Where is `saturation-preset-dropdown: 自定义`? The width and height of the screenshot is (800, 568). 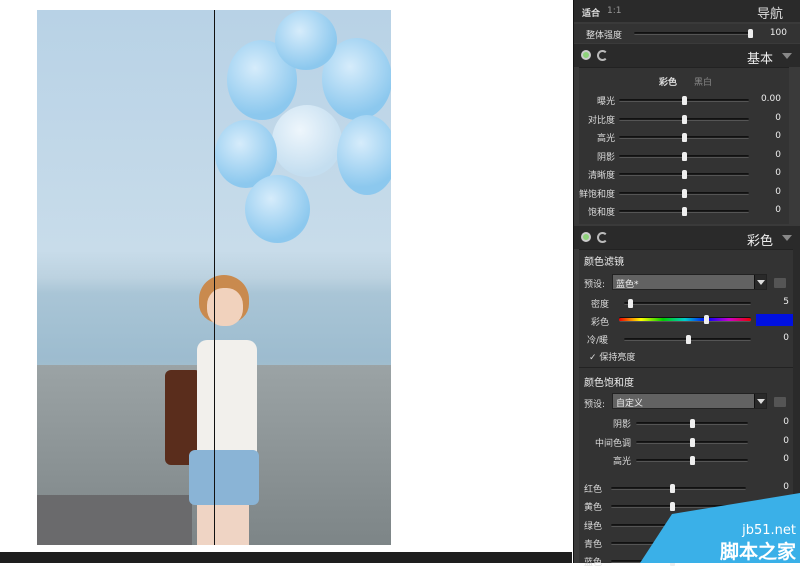
saturation-preset-dropdown: 自定义 is located at coordinates (689, 401).